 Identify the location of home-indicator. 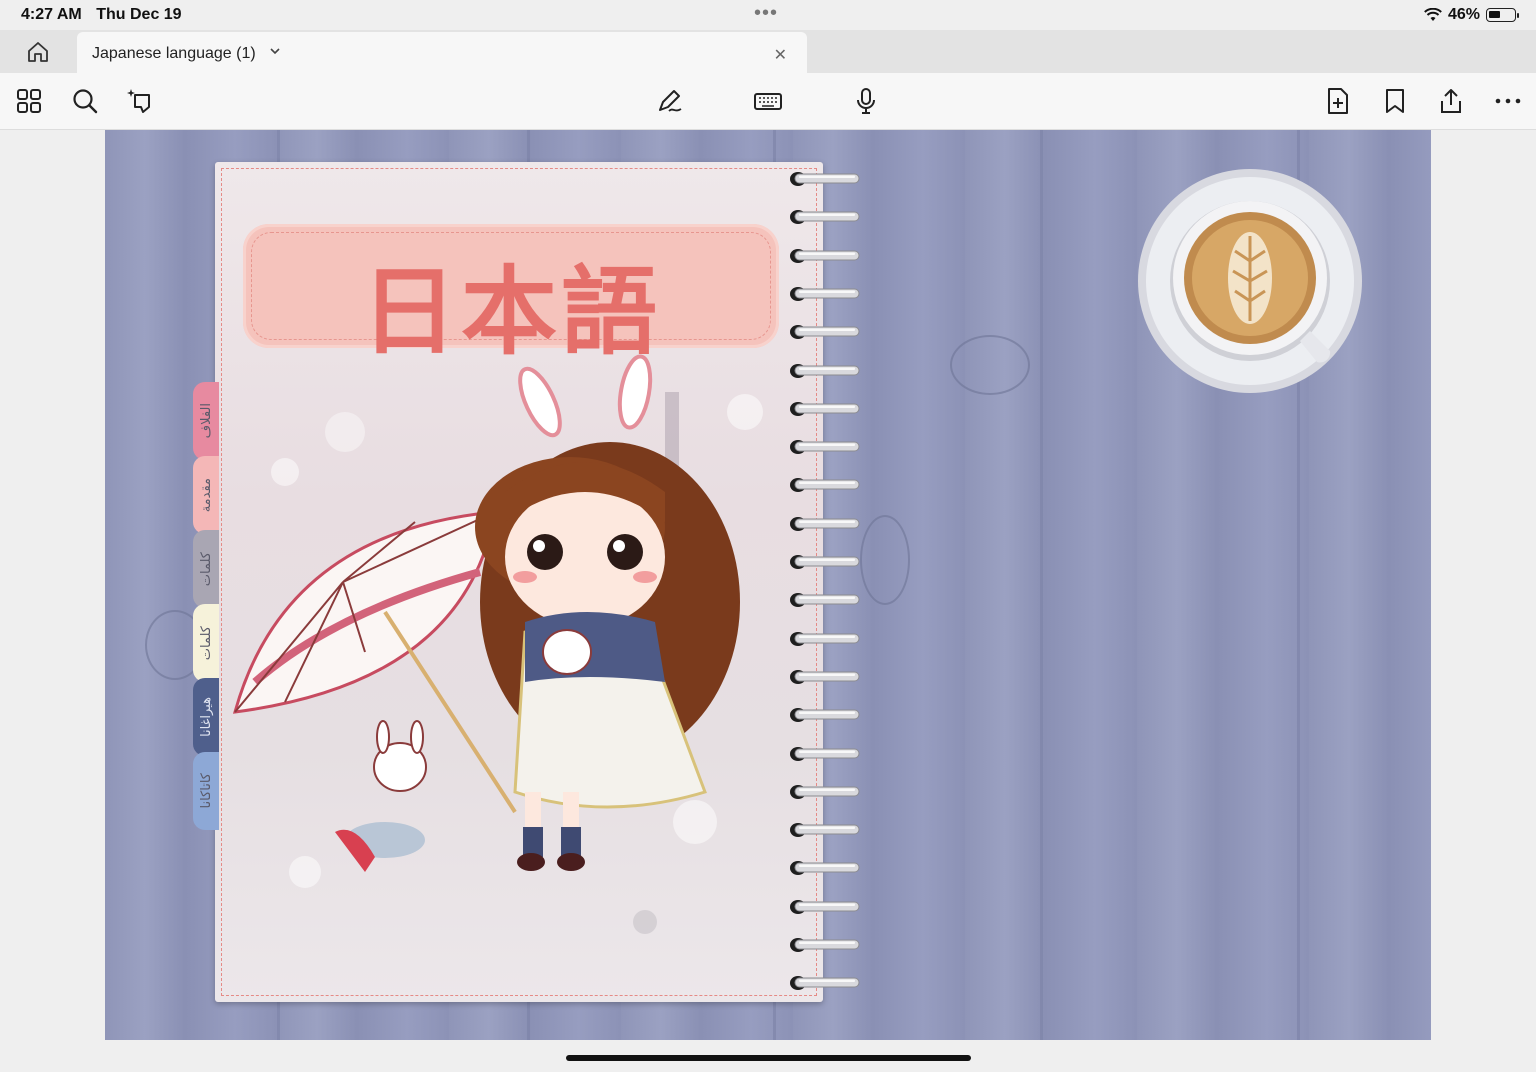
(768, 1058).